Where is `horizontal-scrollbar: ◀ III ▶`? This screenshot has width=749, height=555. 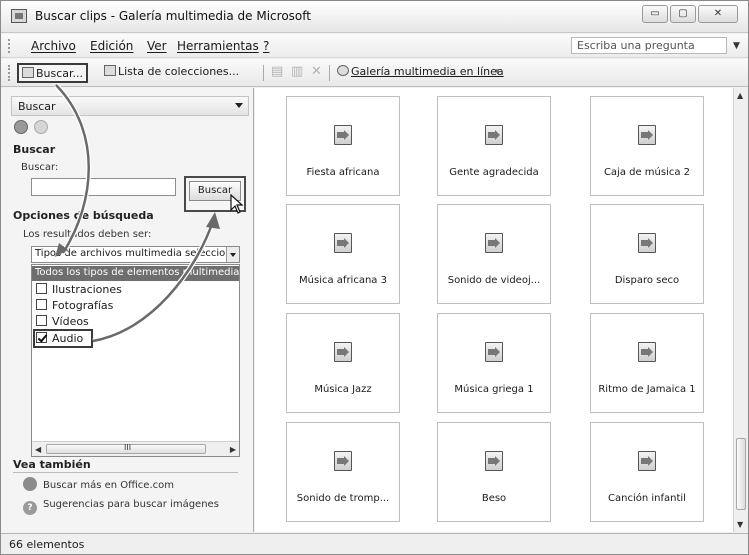 horizontal-scrollbar: ◀ III ▶ is located at coordinates (135, 448).